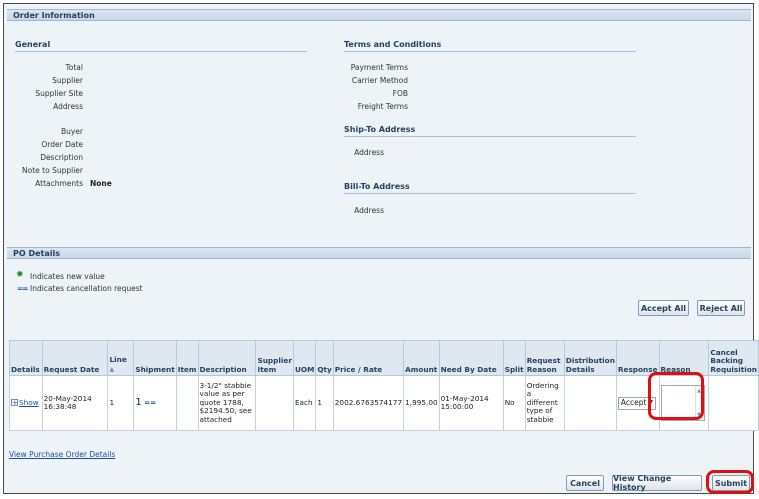  I want to click on cell-qty: 1, so click(324, 403).